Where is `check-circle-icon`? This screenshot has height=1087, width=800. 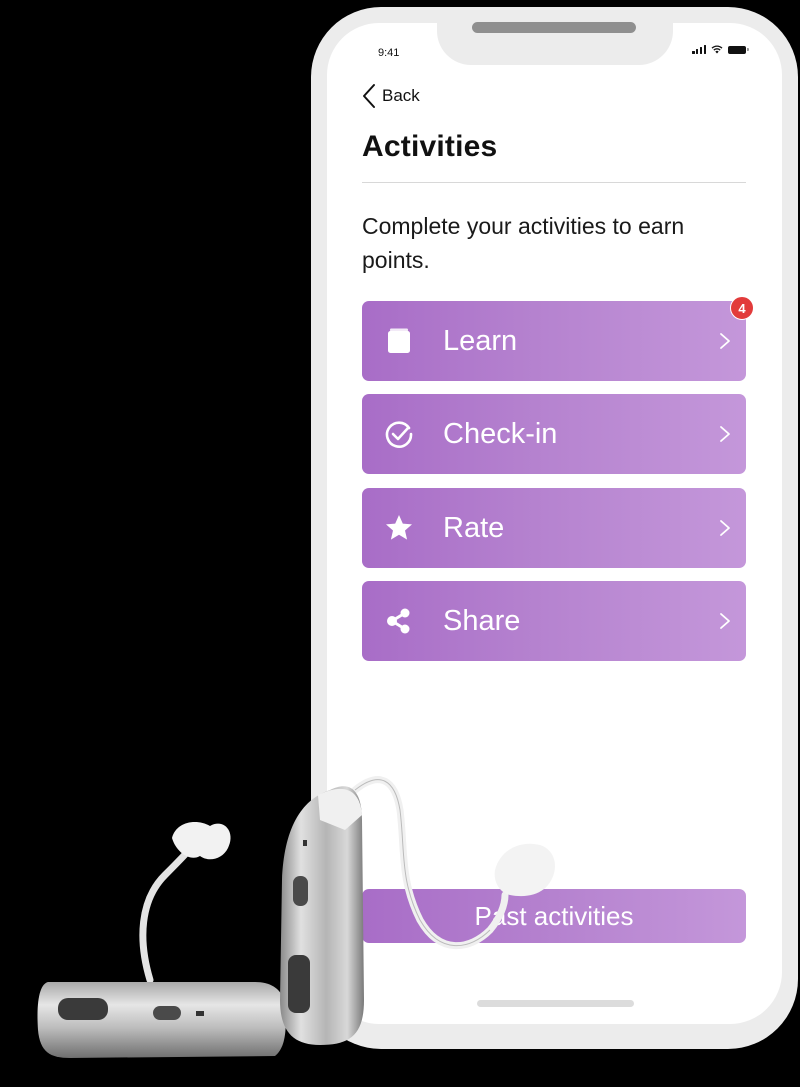 check-circle-icon is located at coordinates (399, 434).